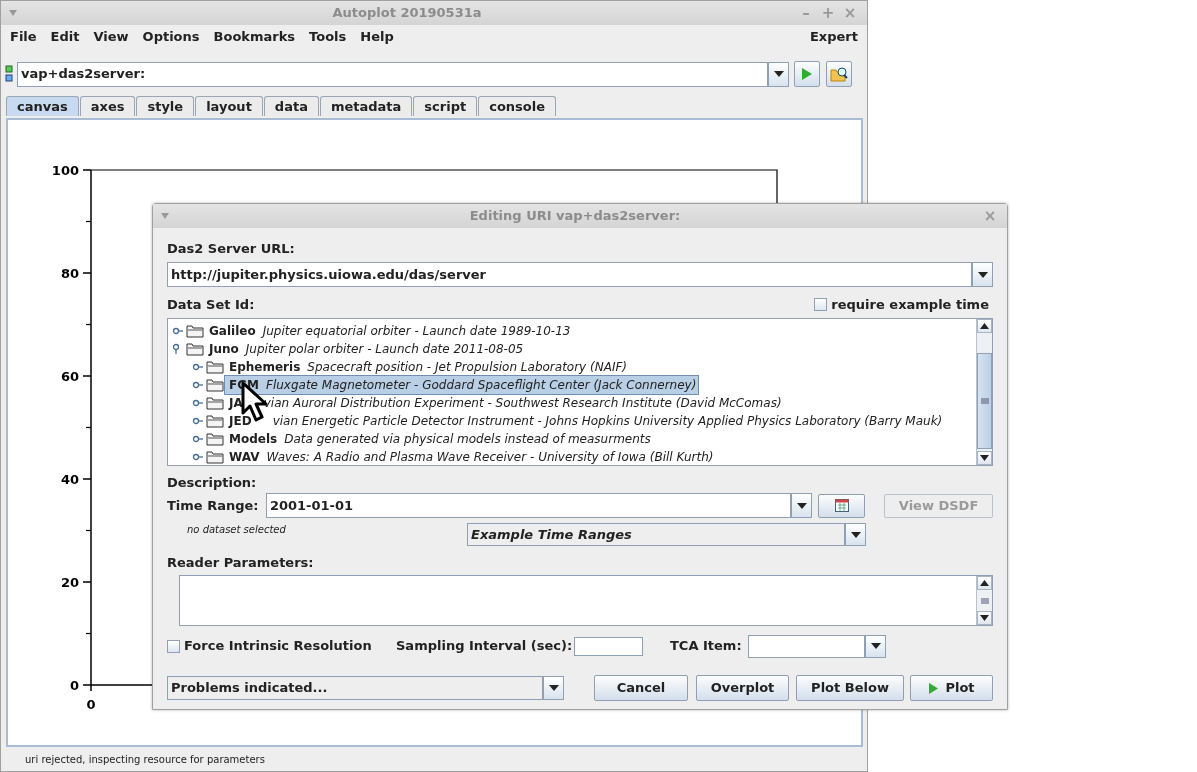 The height and width of the screenshot is (772, 1197). I want to click on tab: layout, so click(229, 106).